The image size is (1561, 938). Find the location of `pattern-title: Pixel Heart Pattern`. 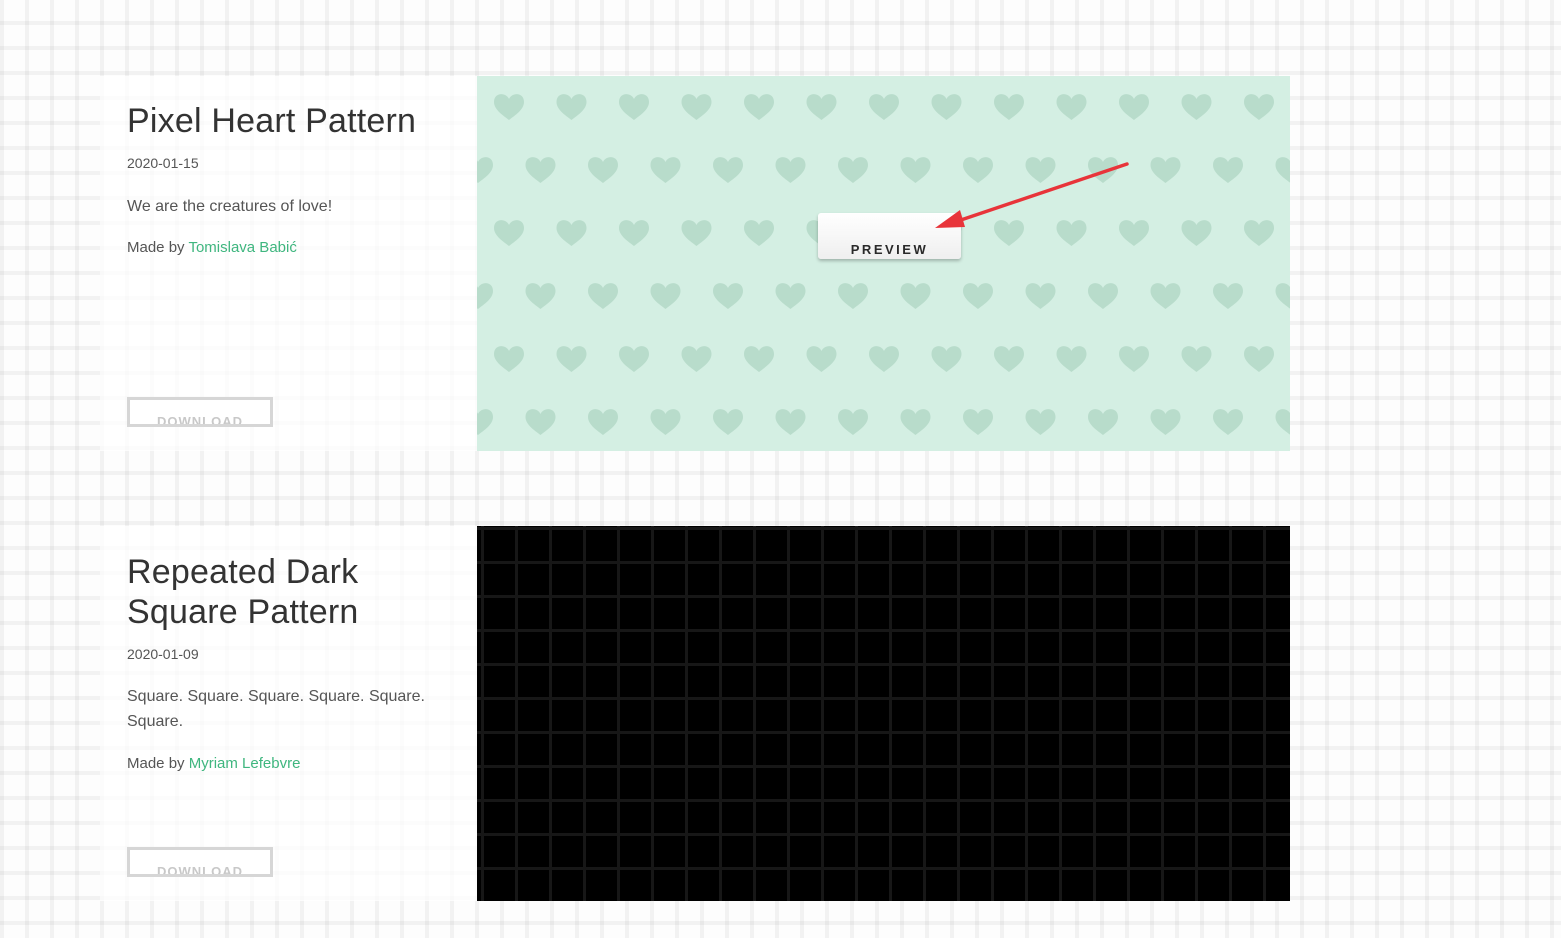

pattern-title: Pixel Heart Pattern is located at coordinates (272, 121).